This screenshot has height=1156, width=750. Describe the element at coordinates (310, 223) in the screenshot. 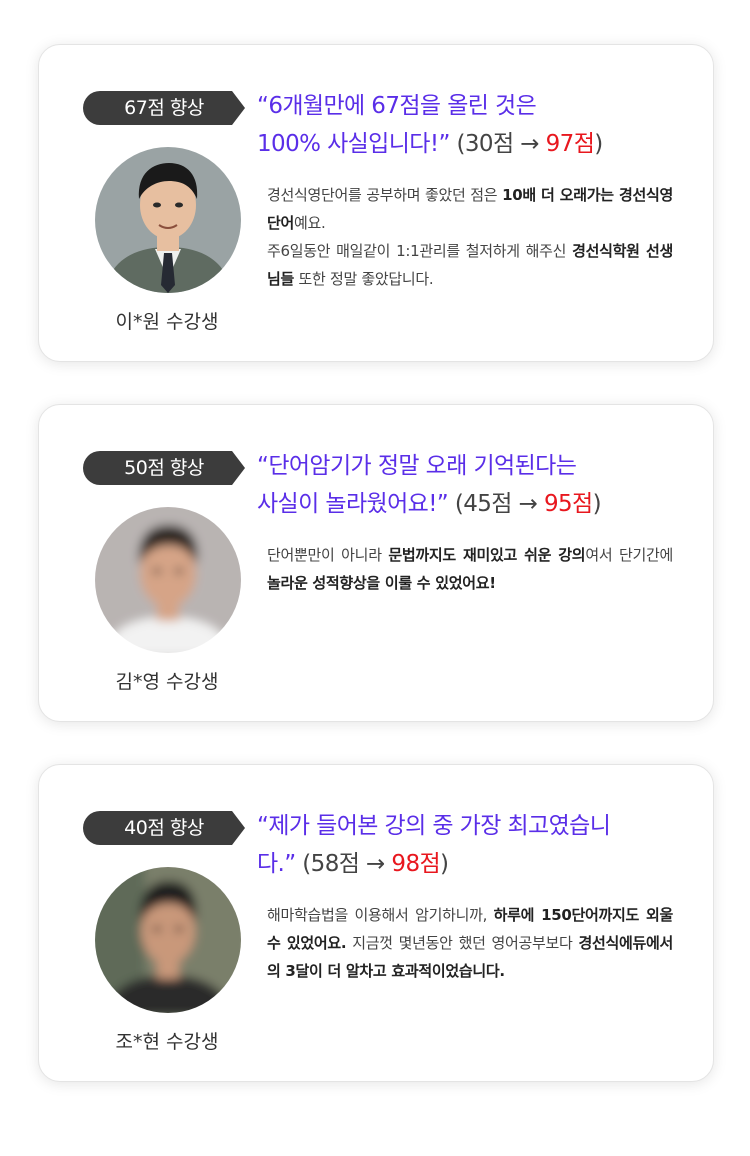

I see `body-segment: 예요.` at that location.